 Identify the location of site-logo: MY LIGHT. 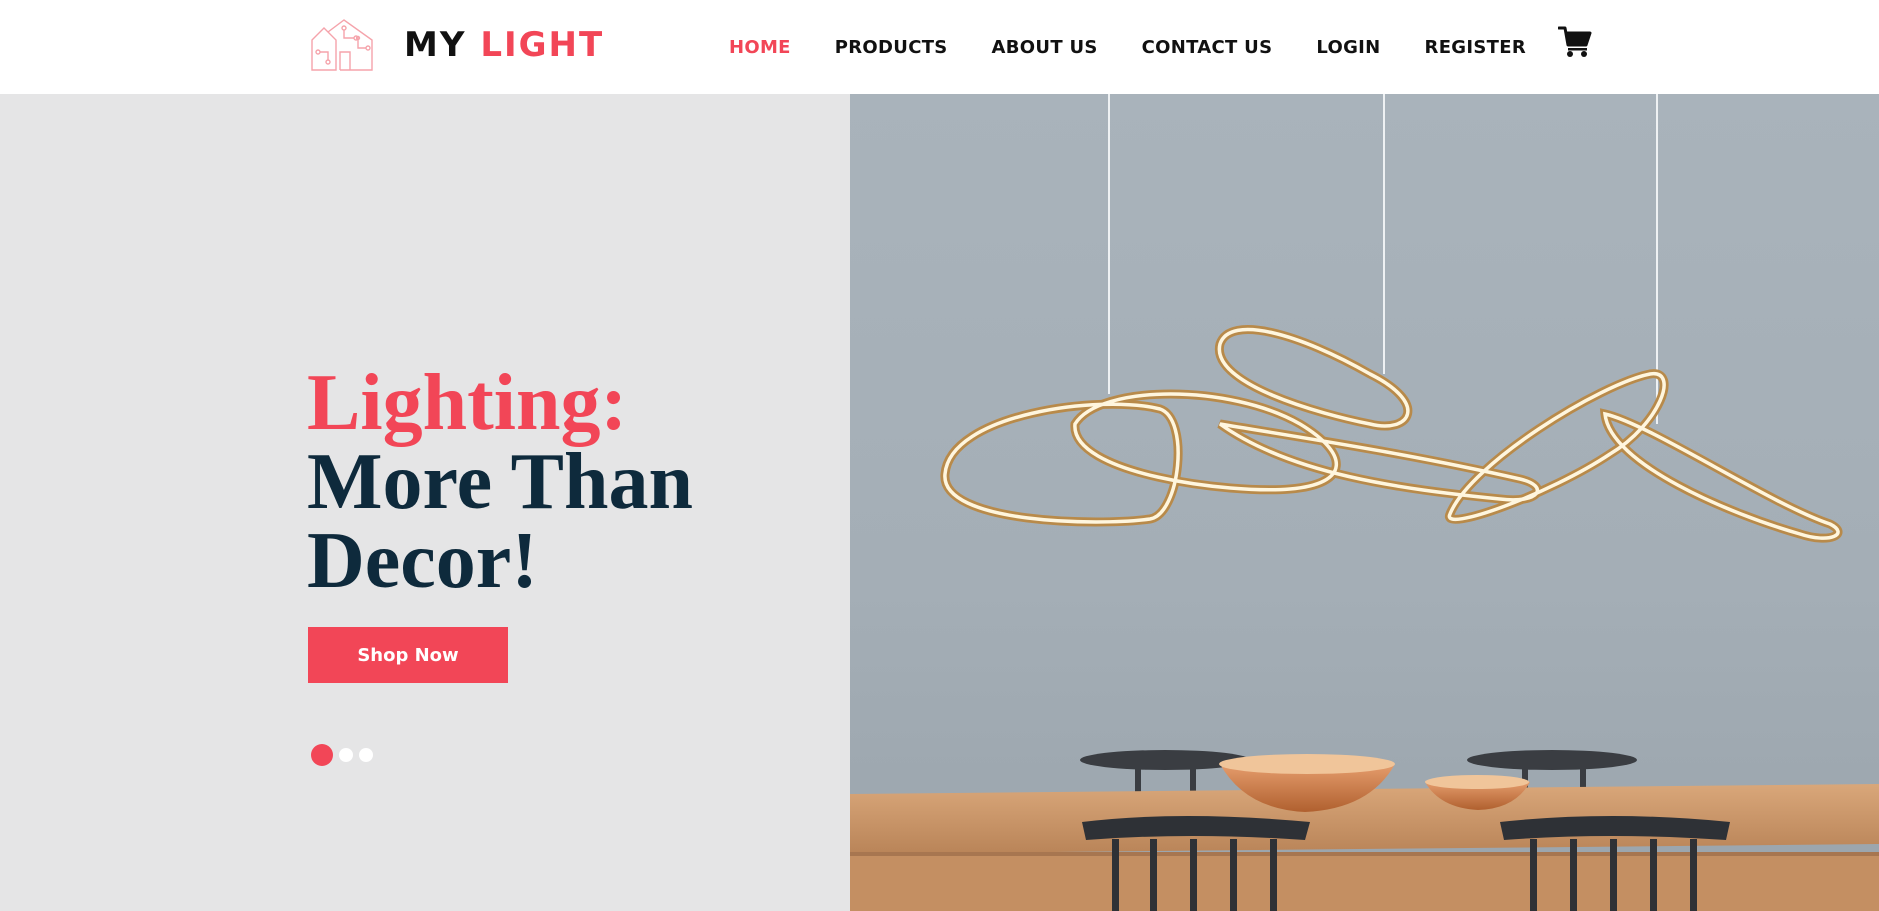
(457, 45).